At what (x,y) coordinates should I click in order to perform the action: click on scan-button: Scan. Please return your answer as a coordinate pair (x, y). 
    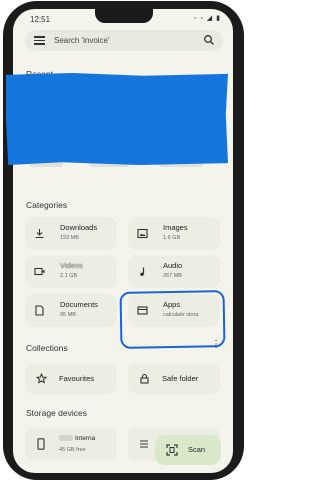
    Looking at the image, I should click on (188, 450).